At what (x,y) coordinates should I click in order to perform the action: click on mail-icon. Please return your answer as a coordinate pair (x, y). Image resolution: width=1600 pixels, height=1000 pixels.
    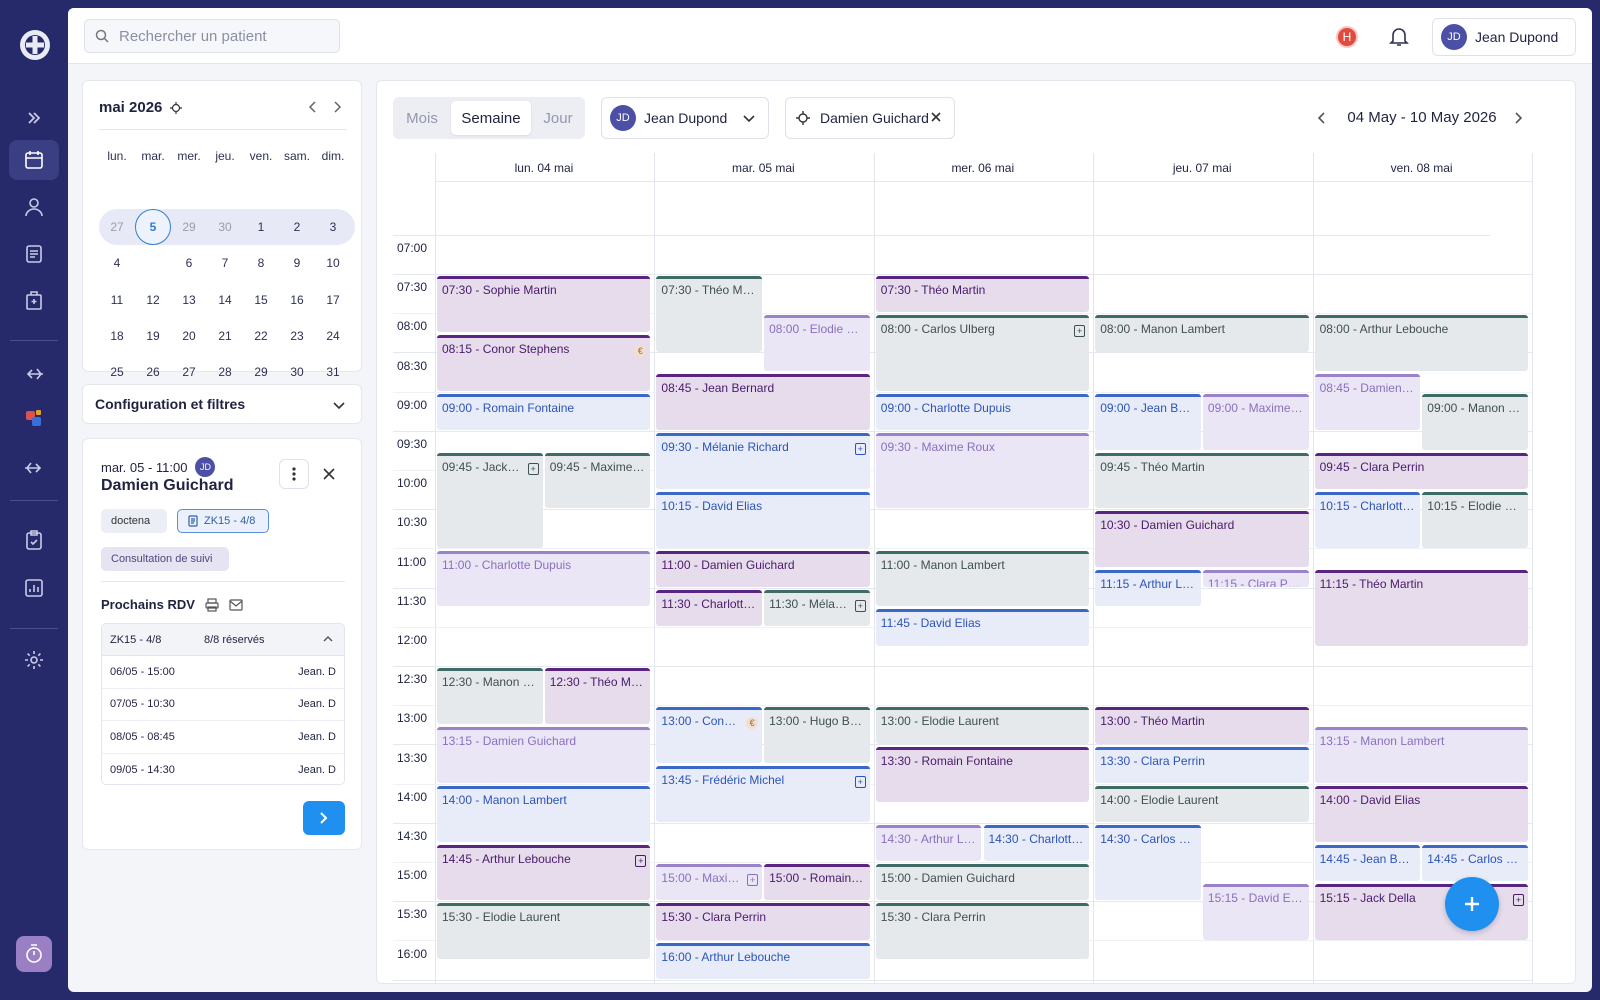
    Looking at the image, I should click on (236, 604).